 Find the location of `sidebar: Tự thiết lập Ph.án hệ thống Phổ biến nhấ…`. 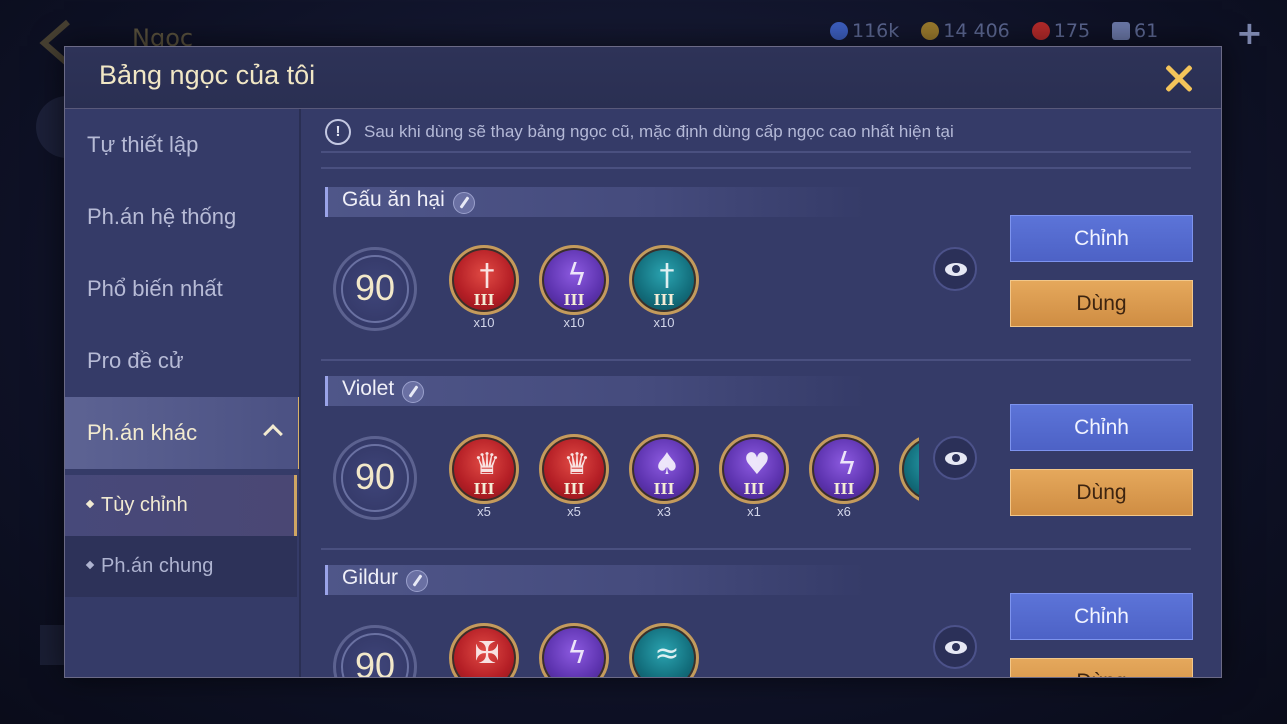

sidebar: Tự thiết lập Ph.án hệ thống Phổ biến nhấ… is located at coordinates (183, 393).